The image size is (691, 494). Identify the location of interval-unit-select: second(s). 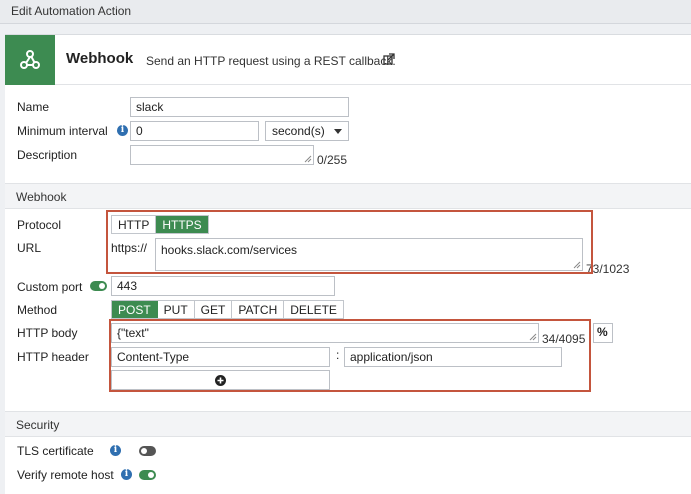
(307, 131).